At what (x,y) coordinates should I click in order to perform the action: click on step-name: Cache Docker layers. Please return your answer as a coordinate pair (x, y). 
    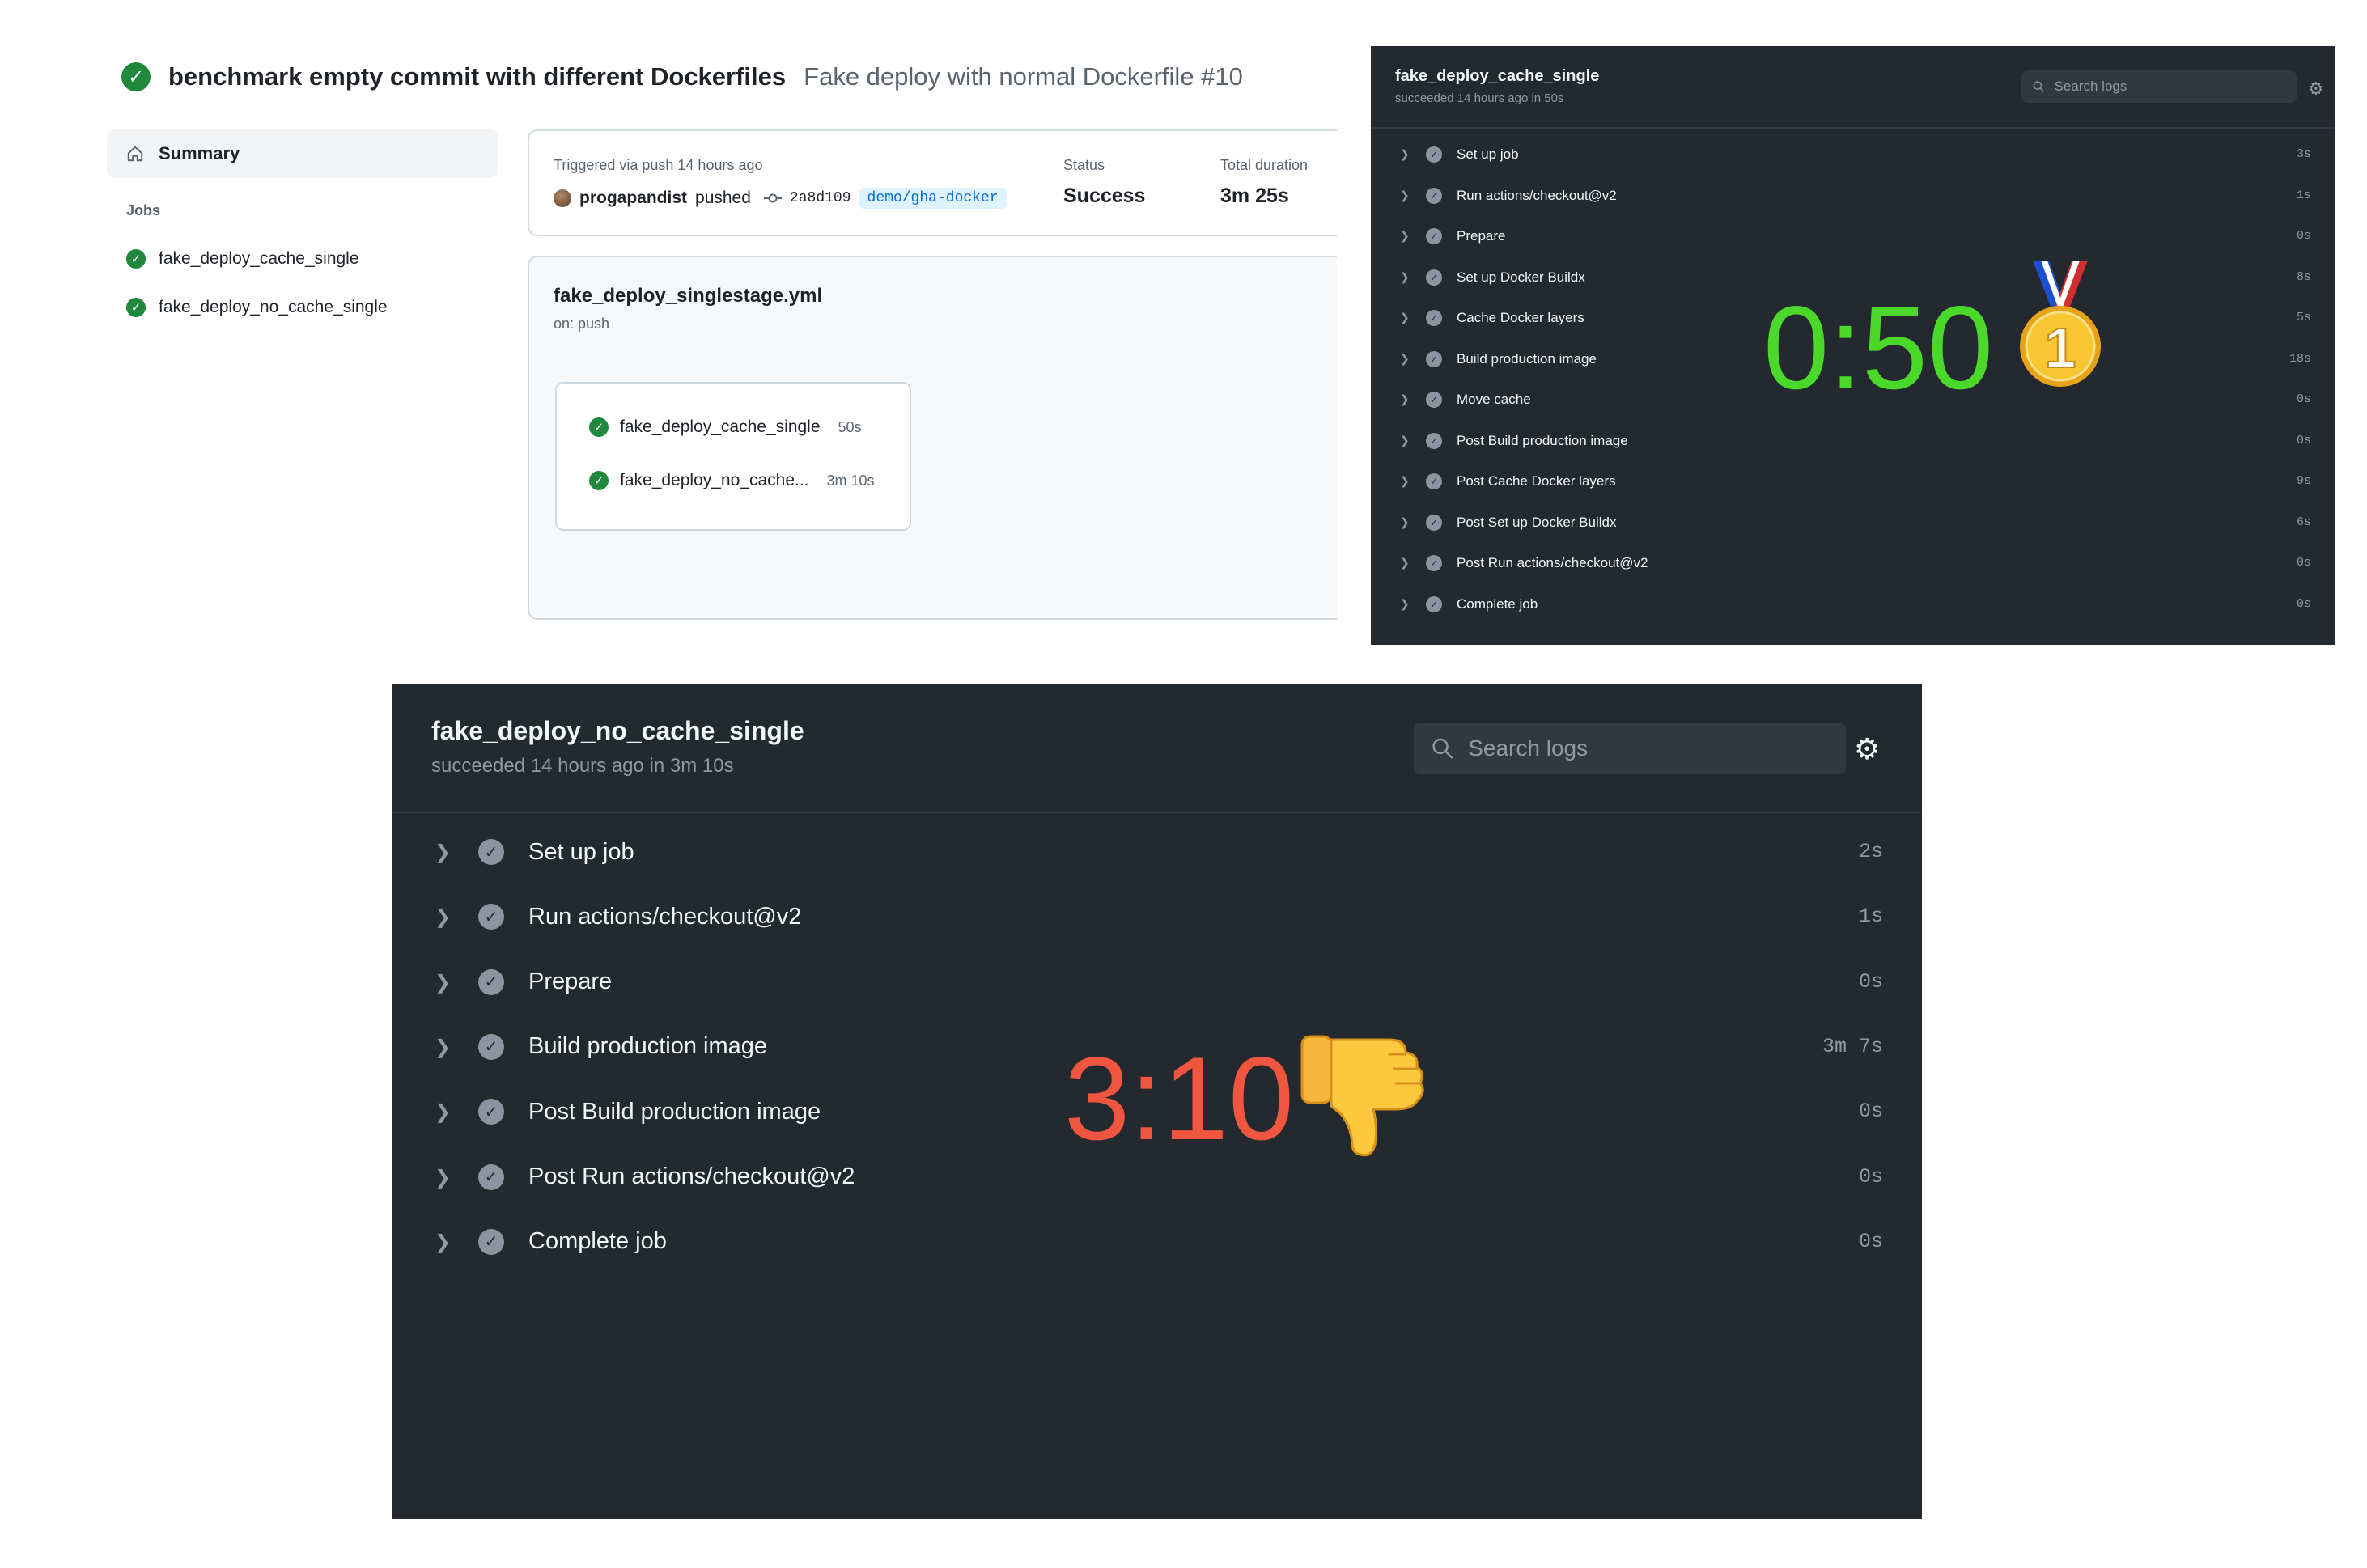
    Looking at the image, I should click on (1520, 318).